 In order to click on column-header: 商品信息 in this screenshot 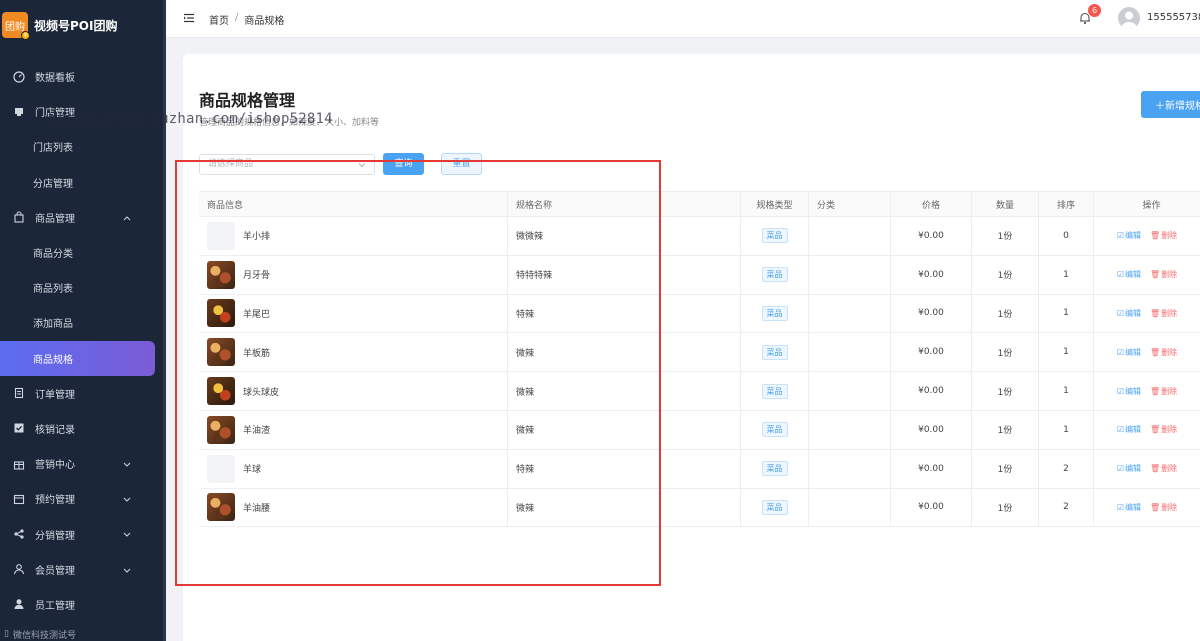, I will do `click(353, 204)`.